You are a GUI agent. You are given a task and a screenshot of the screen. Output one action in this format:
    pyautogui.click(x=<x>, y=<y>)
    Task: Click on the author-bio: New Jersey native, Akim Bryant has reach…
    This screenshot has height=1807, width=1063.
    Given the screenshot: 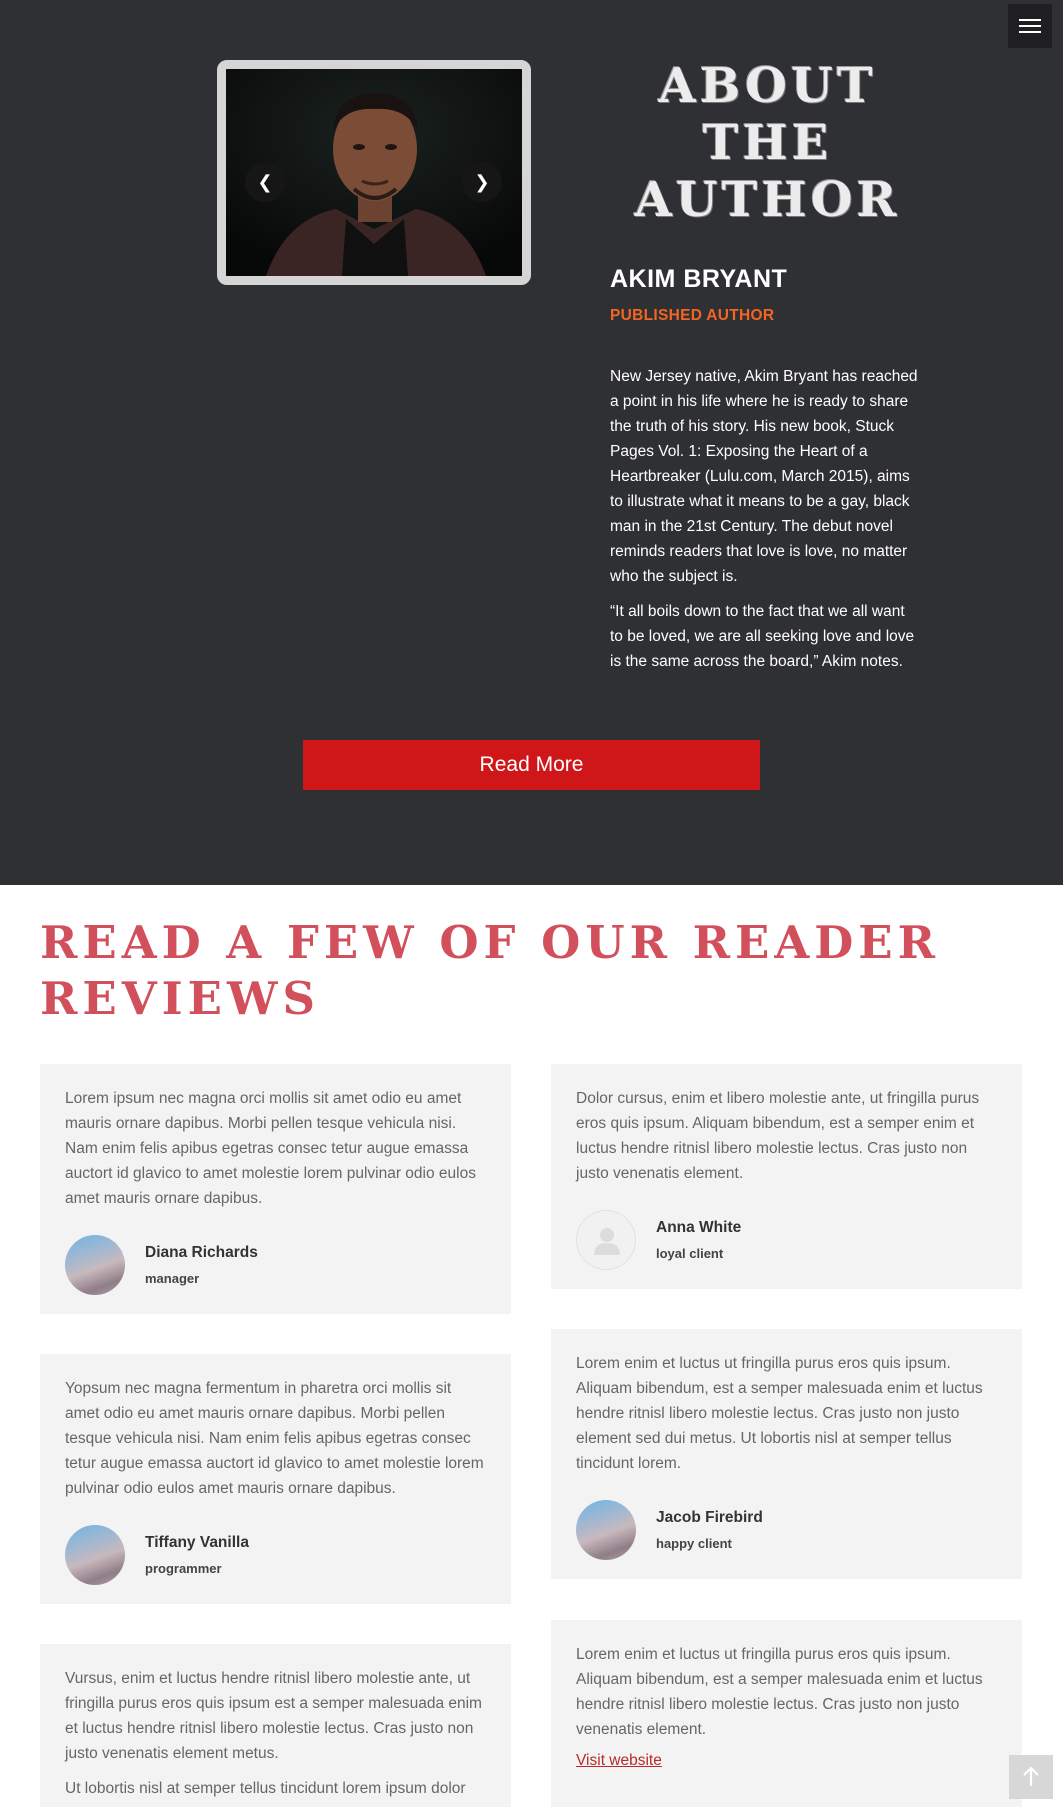 What is the action you would take?
    pyautogui.click(x=765, y=519)
    